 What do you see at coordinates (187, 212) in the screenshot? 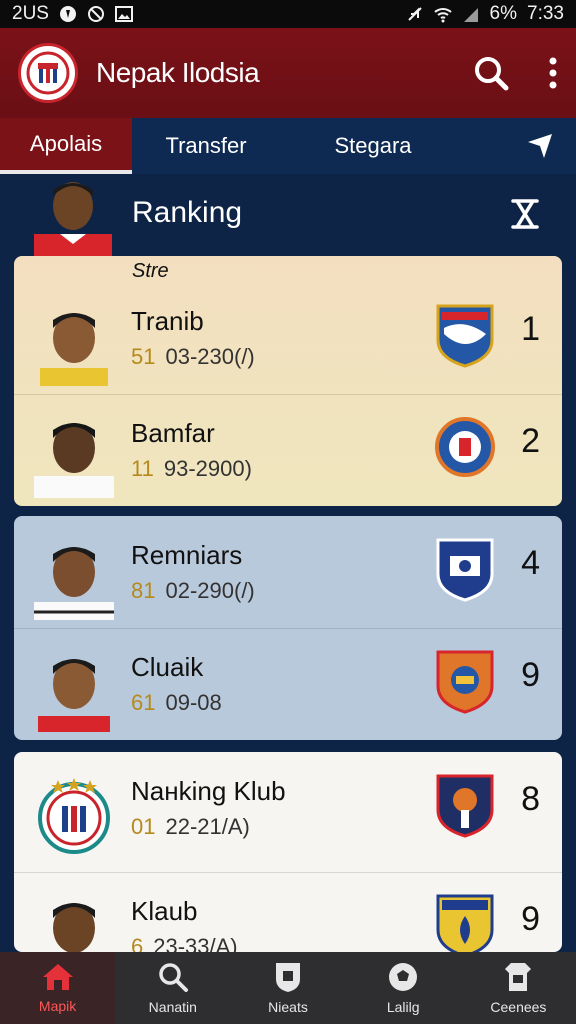
I see `ranking-title: Ranking` at bounding box center [187, 212].